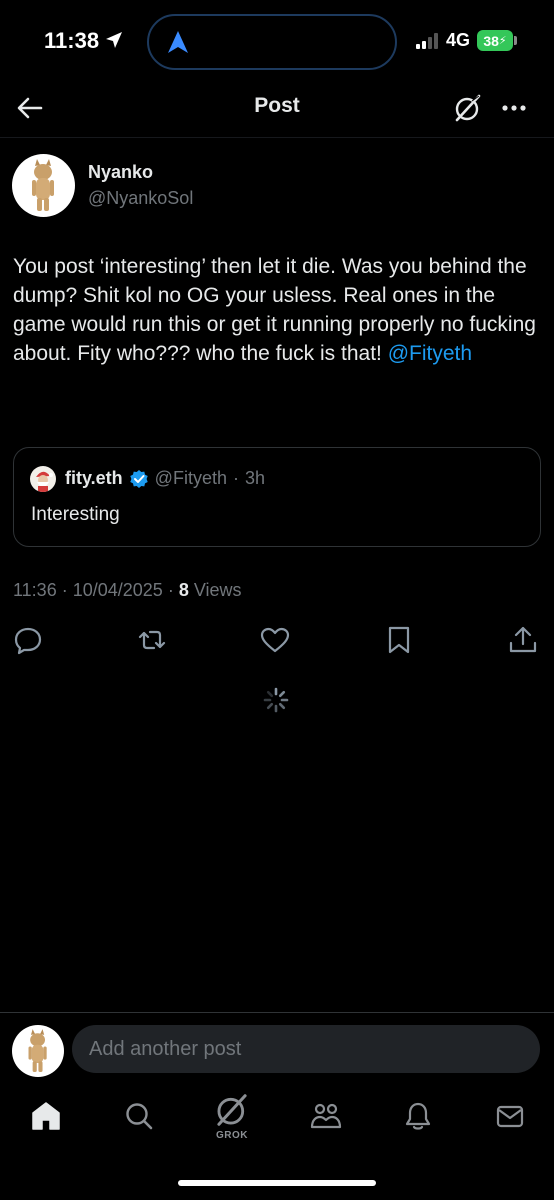  I want to click on post-meta: 11:36 · 10/04/2025 · 8 Views, so click(127, 590).